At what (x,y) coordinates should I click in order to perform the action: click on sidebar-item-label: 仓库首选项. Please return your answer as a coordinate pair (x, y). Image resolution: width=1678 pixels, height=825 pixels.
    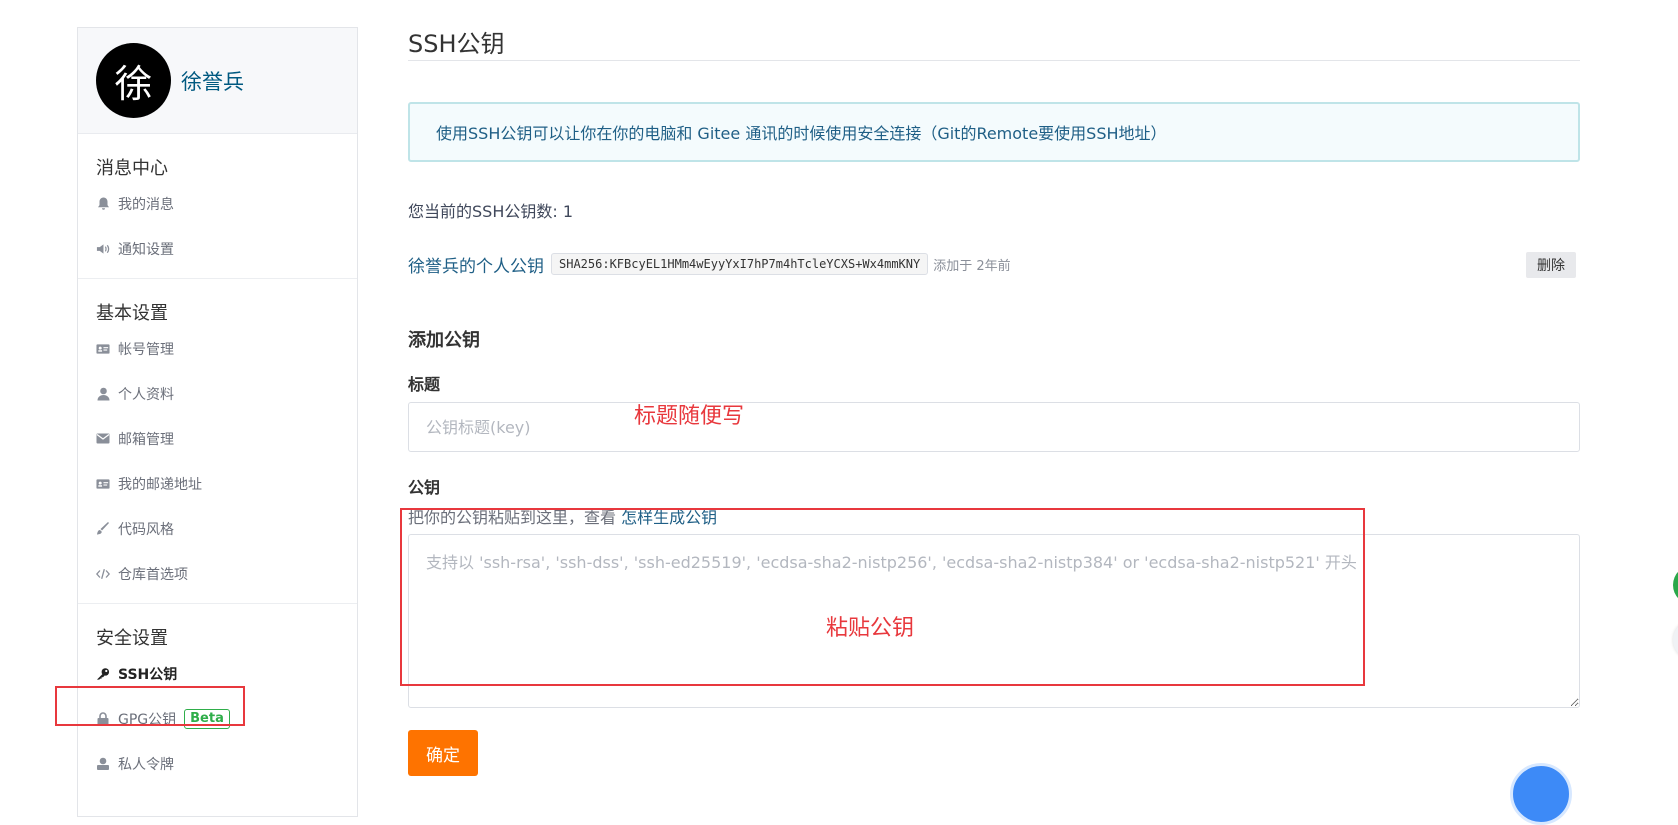
    Looking at the image, I should click on (153, 574).